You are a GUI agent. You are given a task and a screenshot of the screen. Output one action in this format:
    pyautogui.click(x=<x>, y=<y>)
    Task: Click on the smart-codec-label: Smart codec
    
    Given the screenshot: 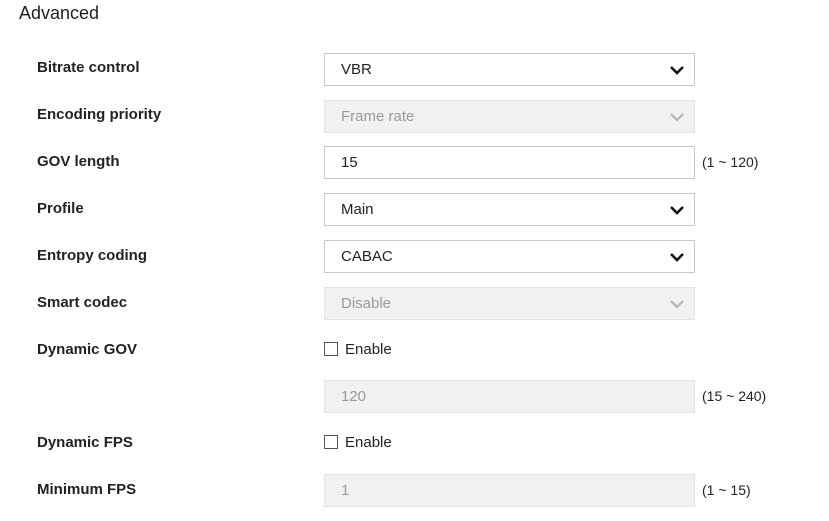 What is the action you would take?
    pyautogui.click(x=82, y=302)
    